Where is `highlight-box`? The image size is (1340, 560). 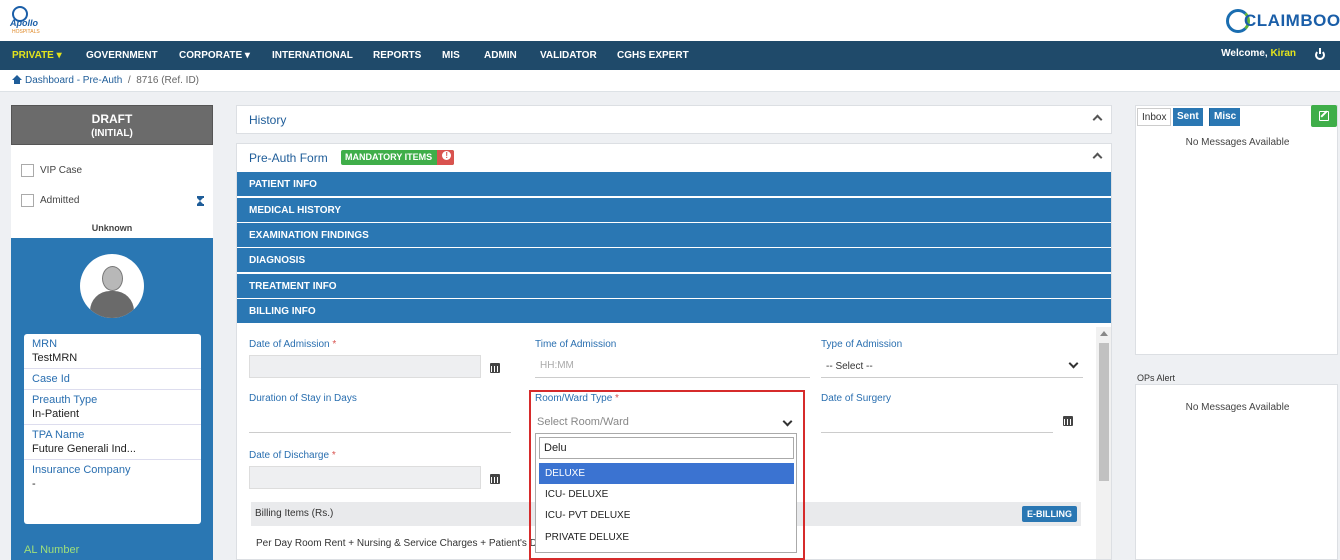
highlight-box is located at coordinates (667, 475).